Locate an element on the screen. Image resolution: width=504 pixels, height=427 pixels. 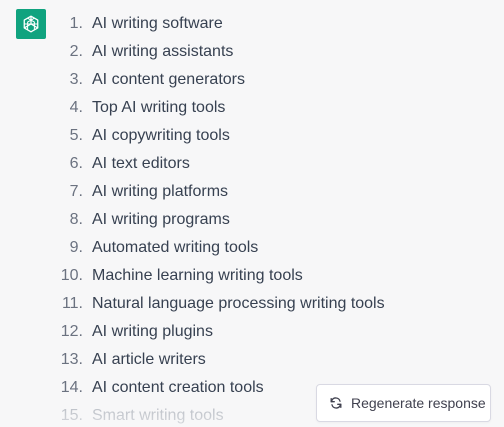
list-item-text: AI text editors is located at coordinates (141, 163).